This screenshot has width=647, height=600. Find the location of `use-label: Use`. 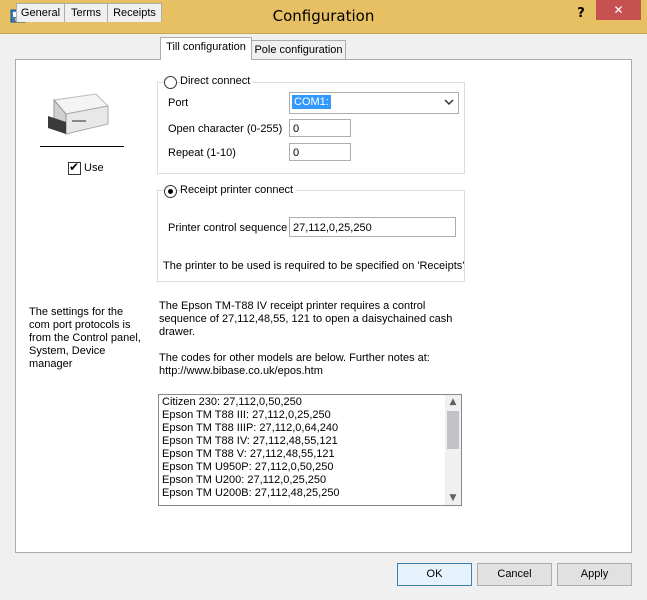

use-label: Use is located at coordinates (94, 168).